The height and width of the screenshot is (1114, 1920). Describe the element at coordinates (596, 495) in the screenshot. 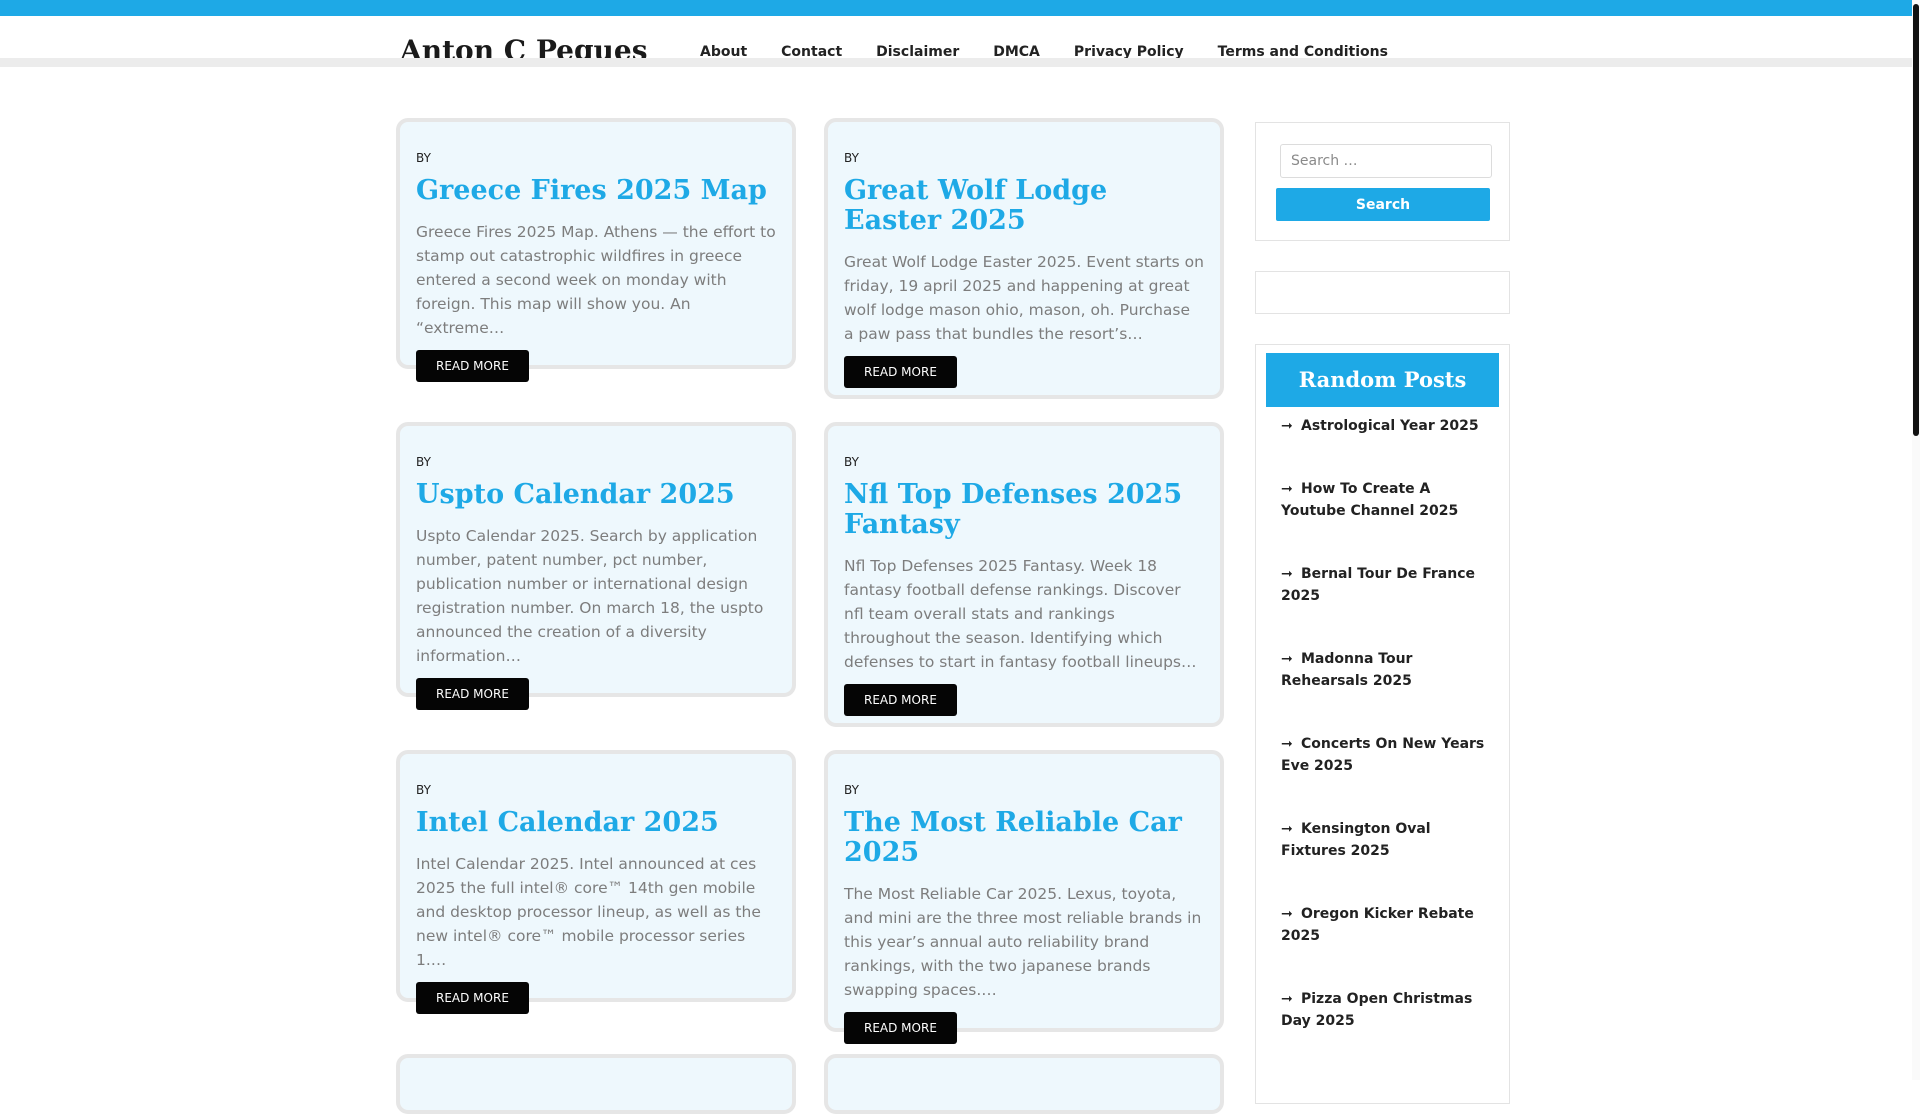

I see `post-title: Uspto Calendar 2025` at that location.